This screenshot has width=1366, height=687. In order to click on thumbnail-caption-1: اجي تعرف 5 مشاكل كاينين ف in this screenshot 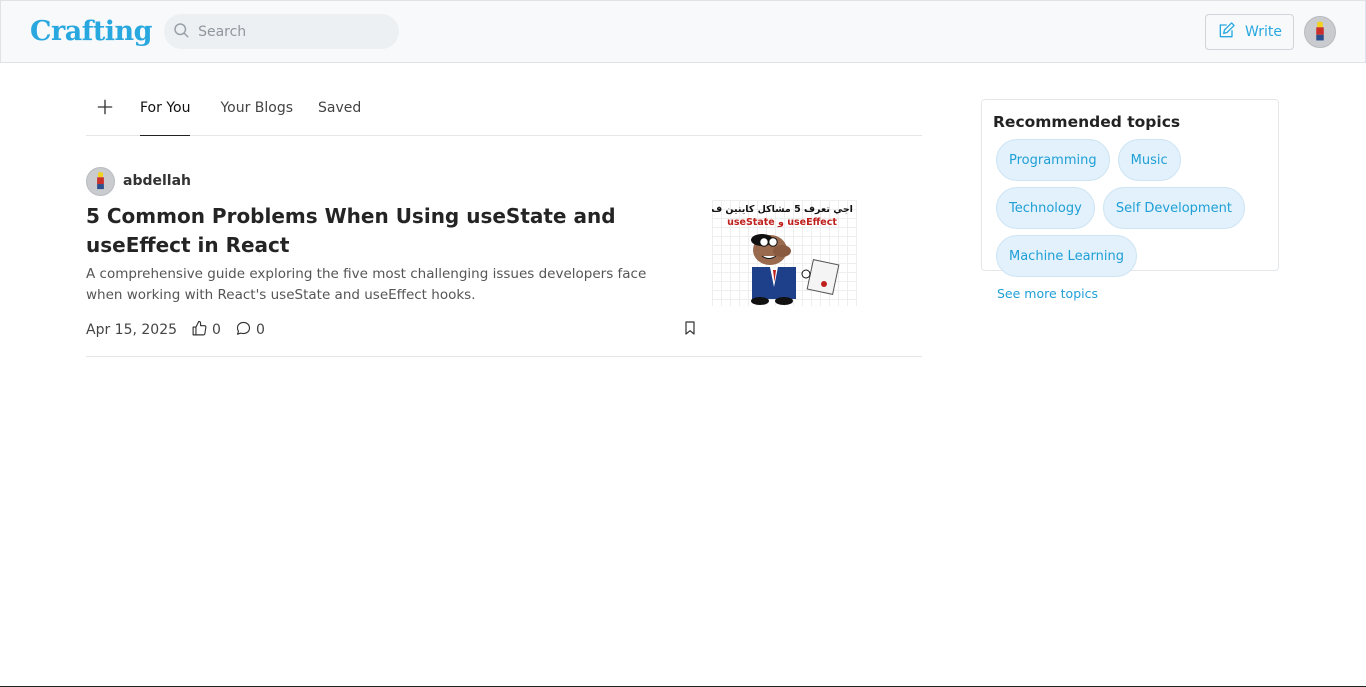, I will do `click(782, 209)`.